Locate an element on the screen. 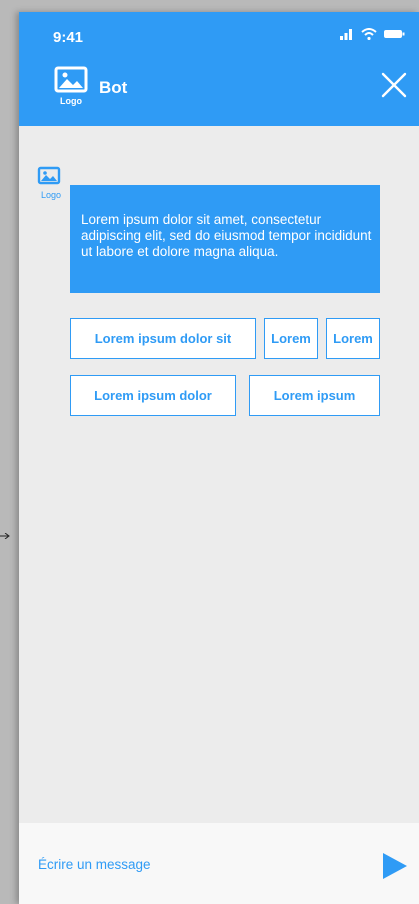  battery-icon is located at coordinates (394, 34).